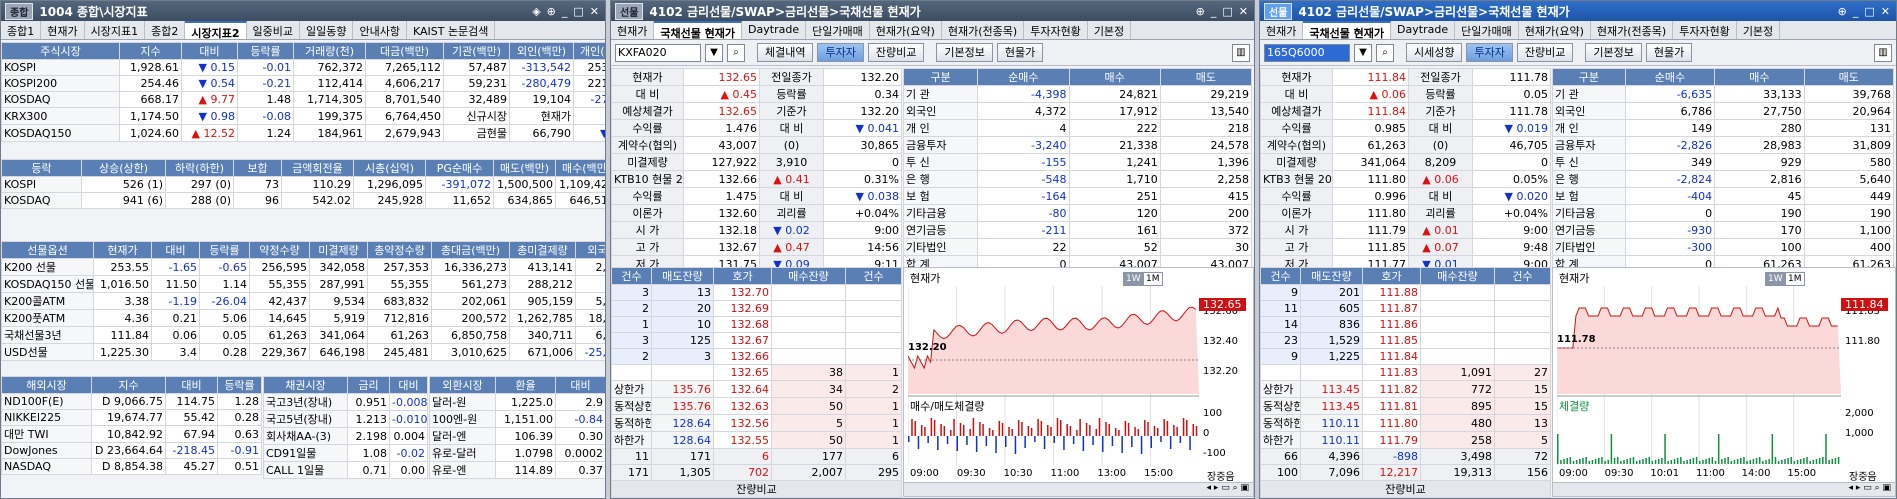 This screenshot has height=499, width=1897. I want to click on table-row: 기 관 -4,398 24,821 29,219, so click(1077, 94).